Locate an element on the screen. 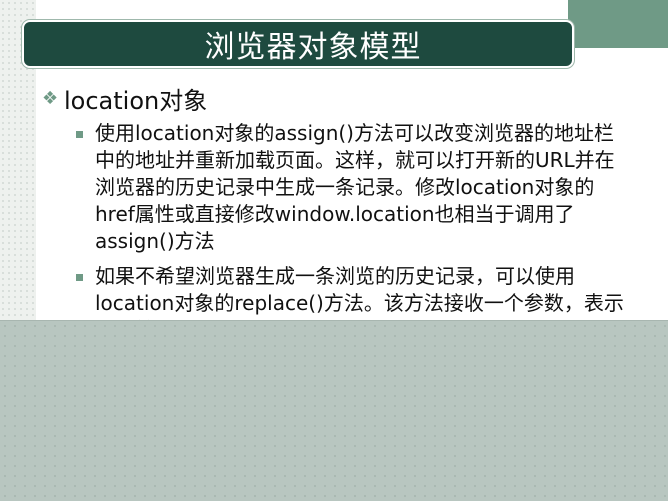  slide-title-bar: 浏览器对象模型 is located at coordinates (298, 44).